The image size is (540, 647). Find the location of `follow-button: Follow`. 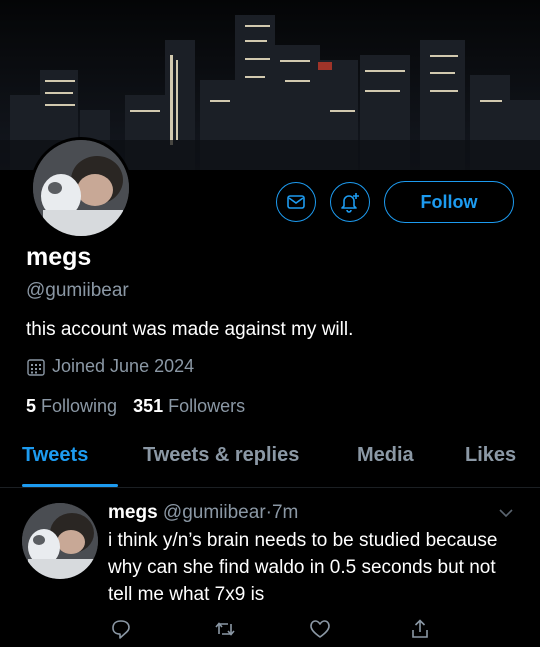

follow-button: Follow is located at coordinates (449, 202).